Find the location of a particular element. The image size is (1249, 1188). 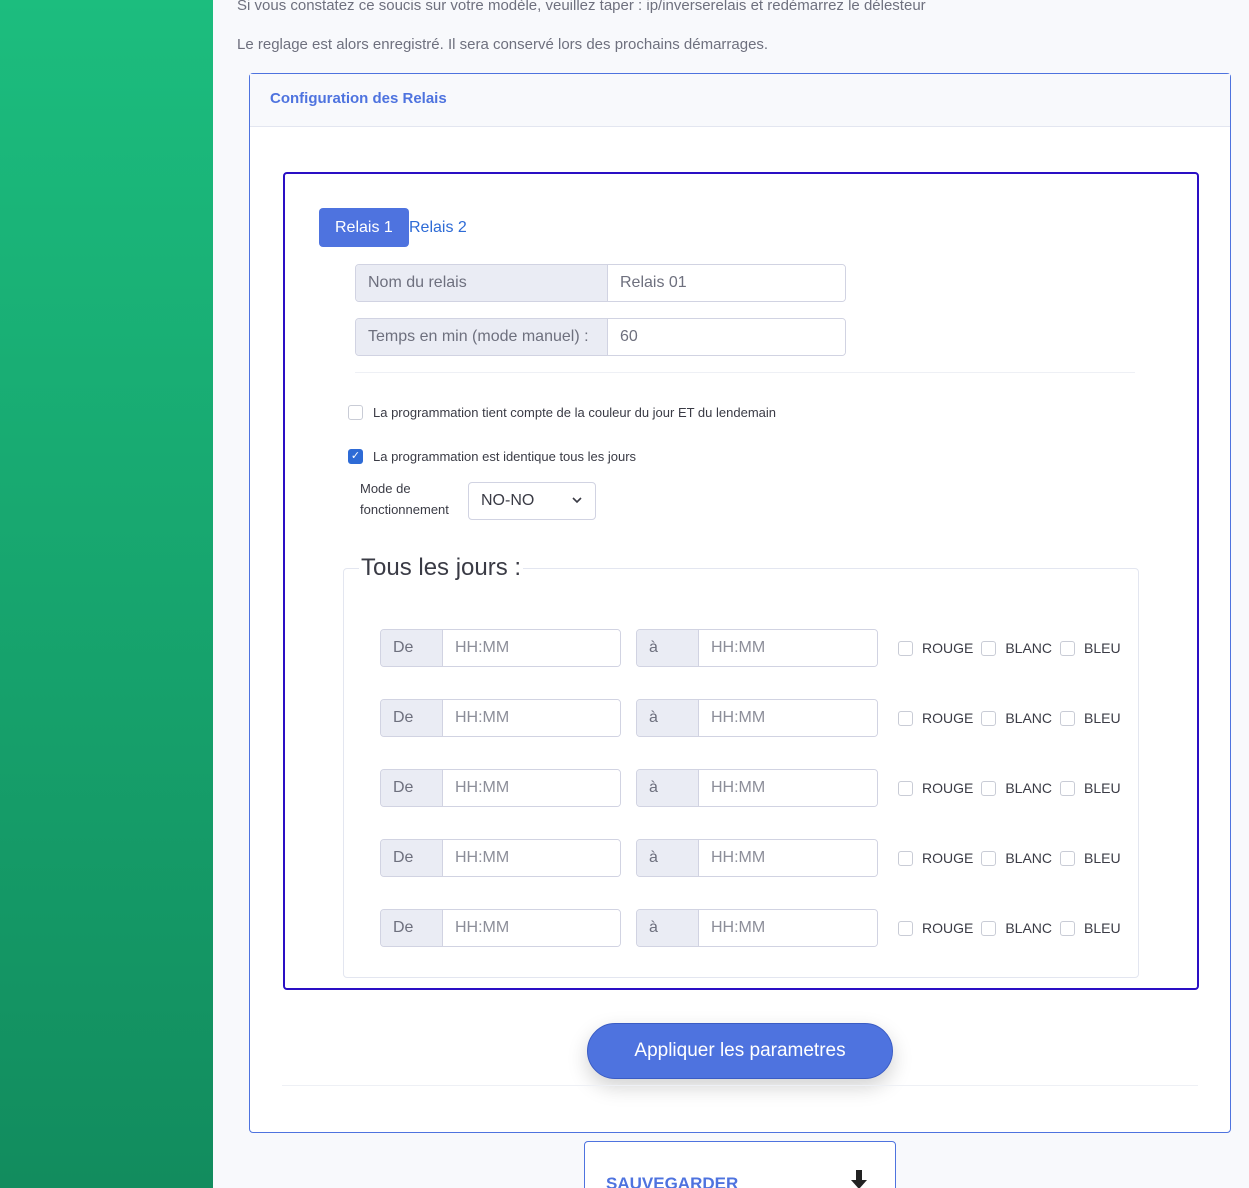

apply-settings-button: Appliquer les parametres is located at coordinates (740, 1051).